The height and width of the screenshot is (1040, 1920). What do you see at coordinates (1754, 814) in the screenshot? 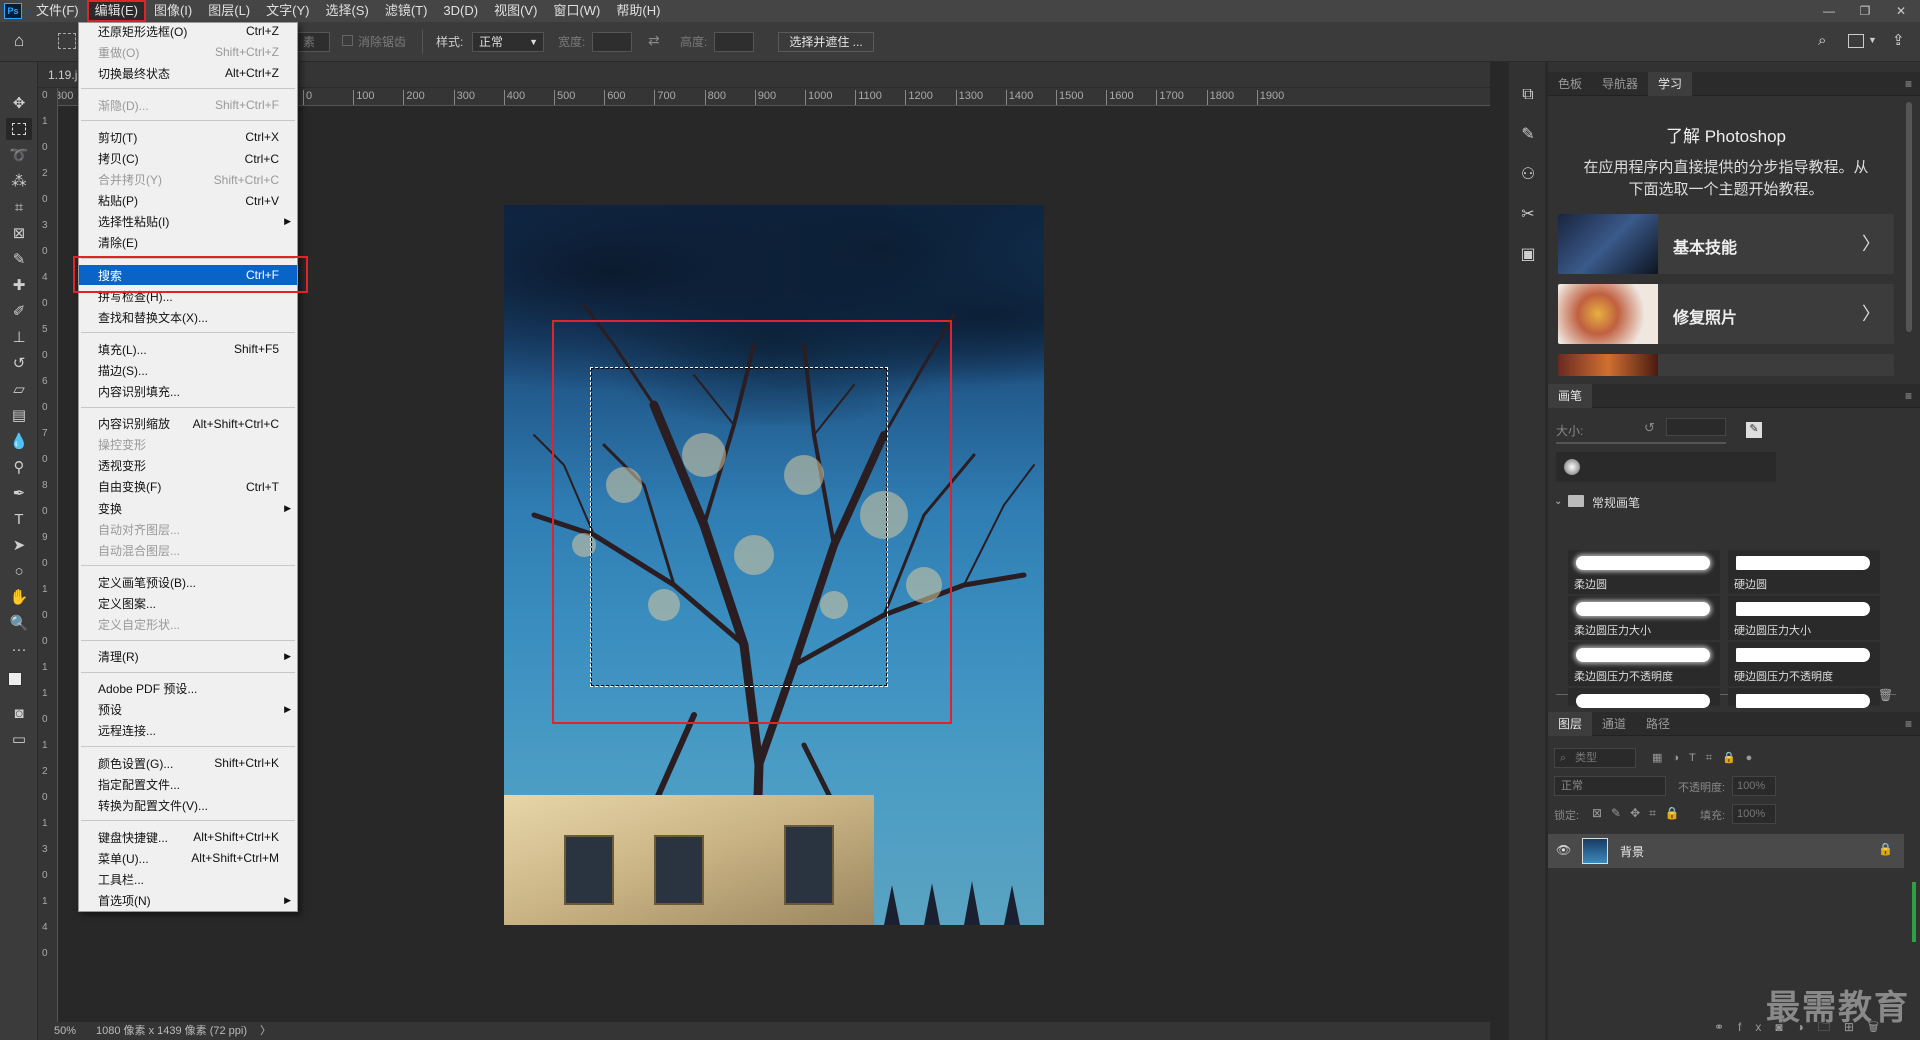
I see `fill-field: 100%` at bounding box center [1754, 814].